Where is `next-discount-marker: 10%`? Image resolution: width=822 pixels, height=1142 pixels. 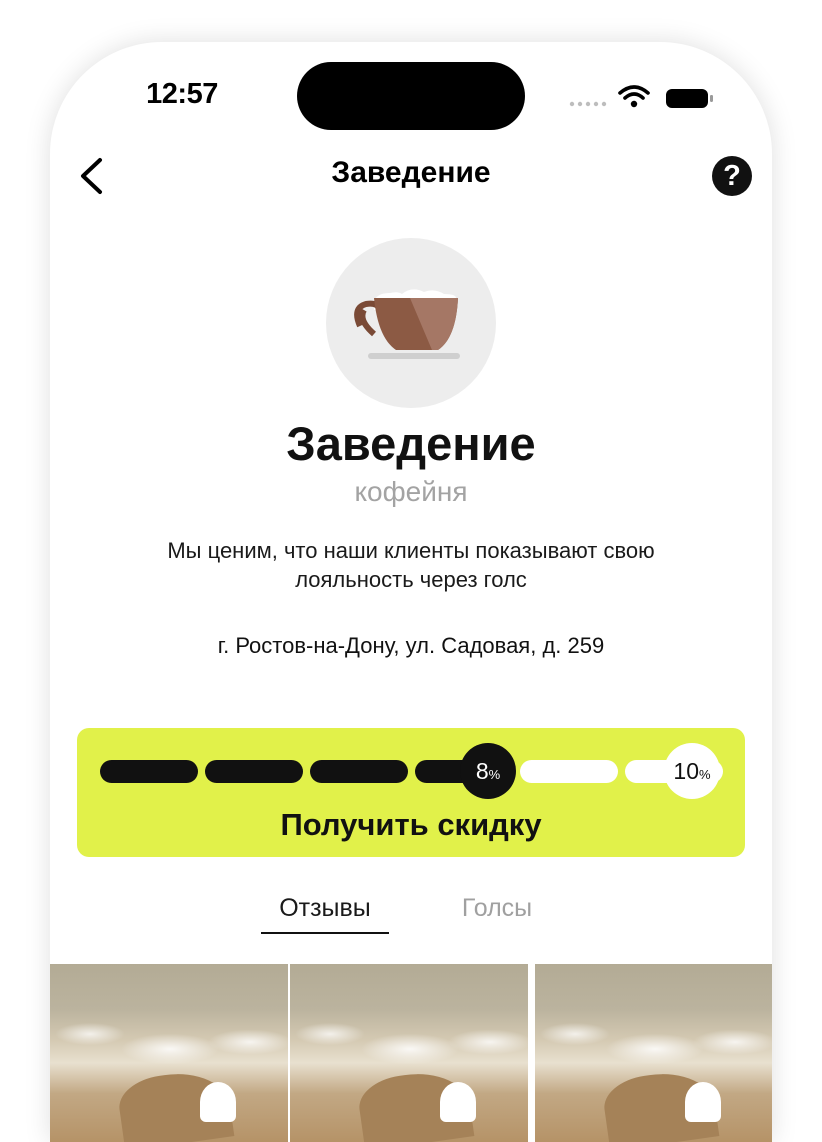
next-discount-marker: 10% is located at coordinates (692, 771).